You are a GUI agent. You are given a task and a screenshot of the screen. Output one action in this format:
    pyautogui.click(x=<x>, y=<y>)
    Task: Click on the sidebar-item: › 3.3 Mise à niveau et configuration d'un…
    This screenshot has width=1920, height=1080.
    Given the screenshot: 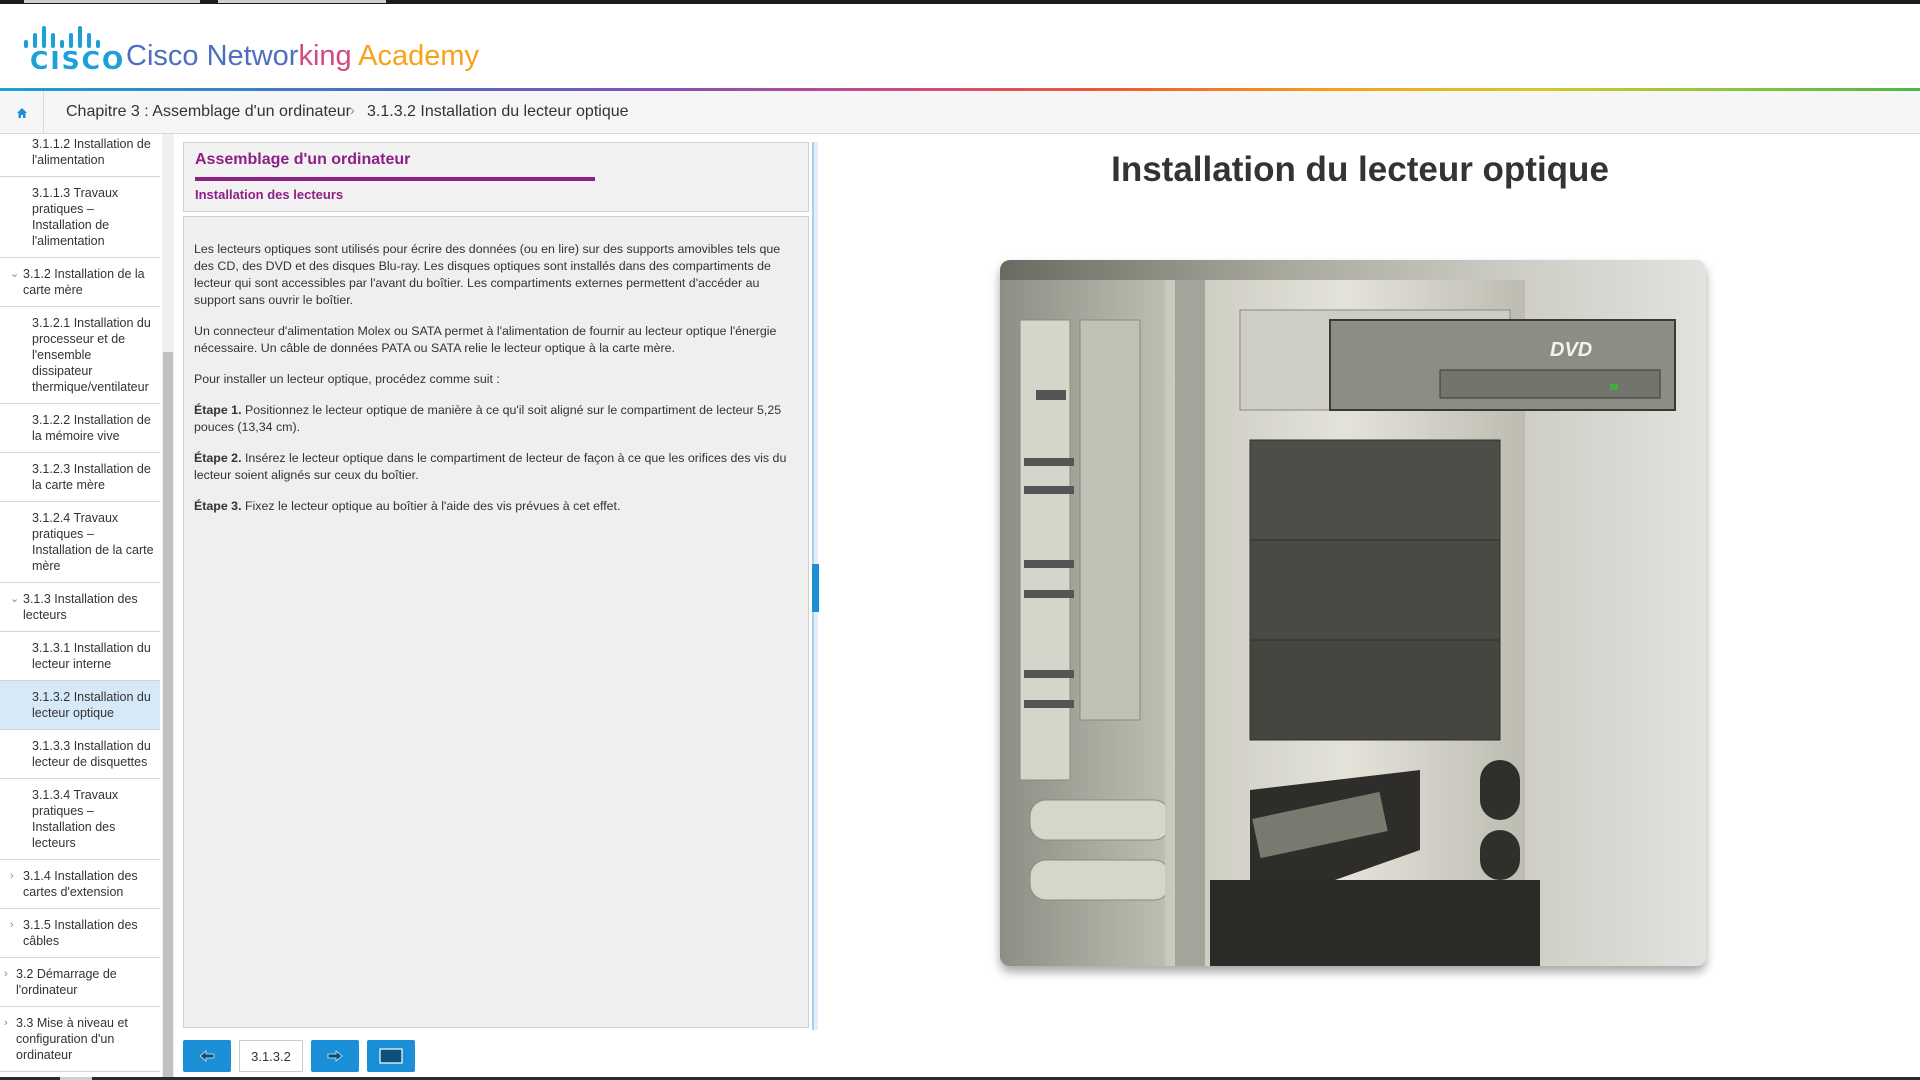 What is the action you would take?
    pyautogui.click(x=80, y=1039)
    